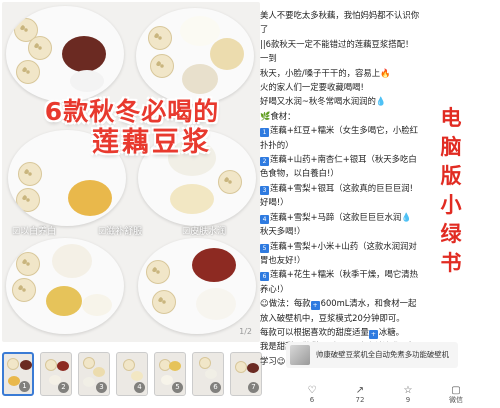  I want to click on like-button: ♡ 6, so click(312, 394).